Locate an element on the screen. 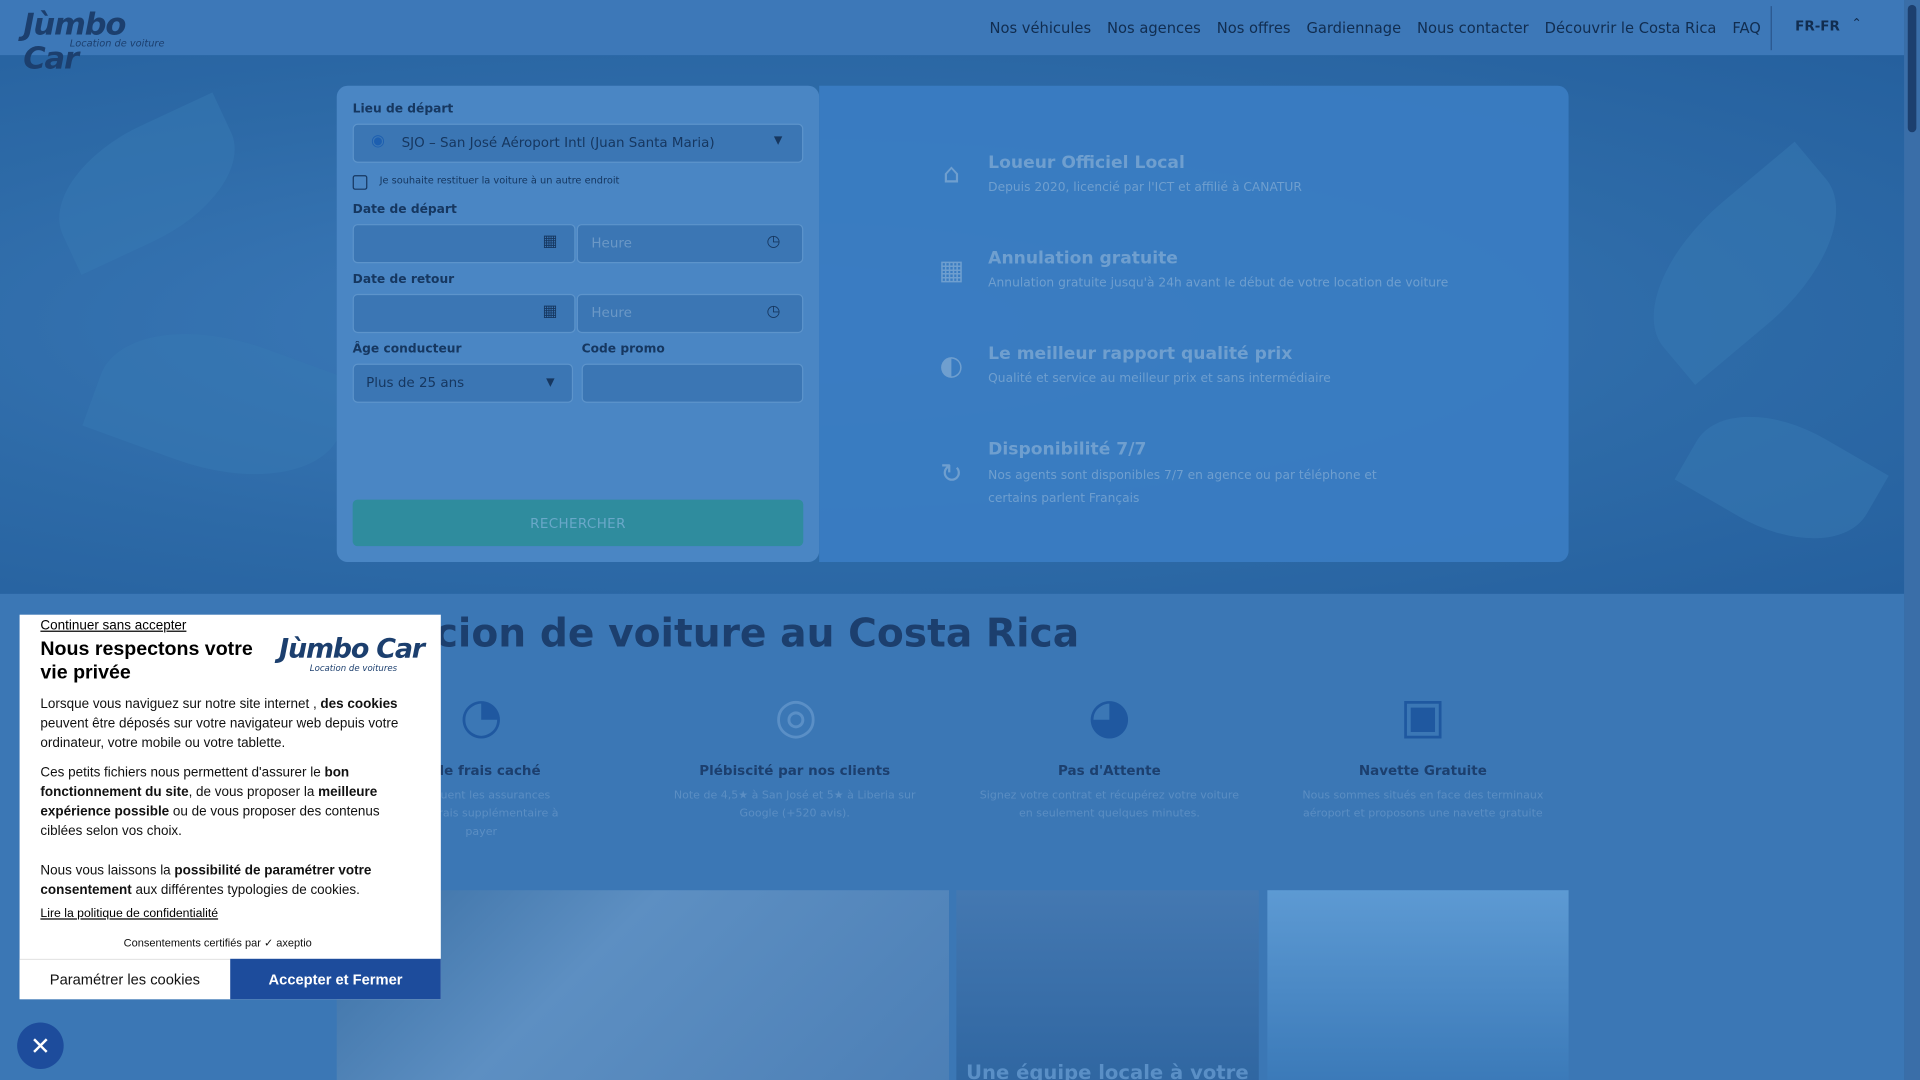 The height and width of the screenshot is (1080, 1920). promo-input is located at coordinates (692, 383).